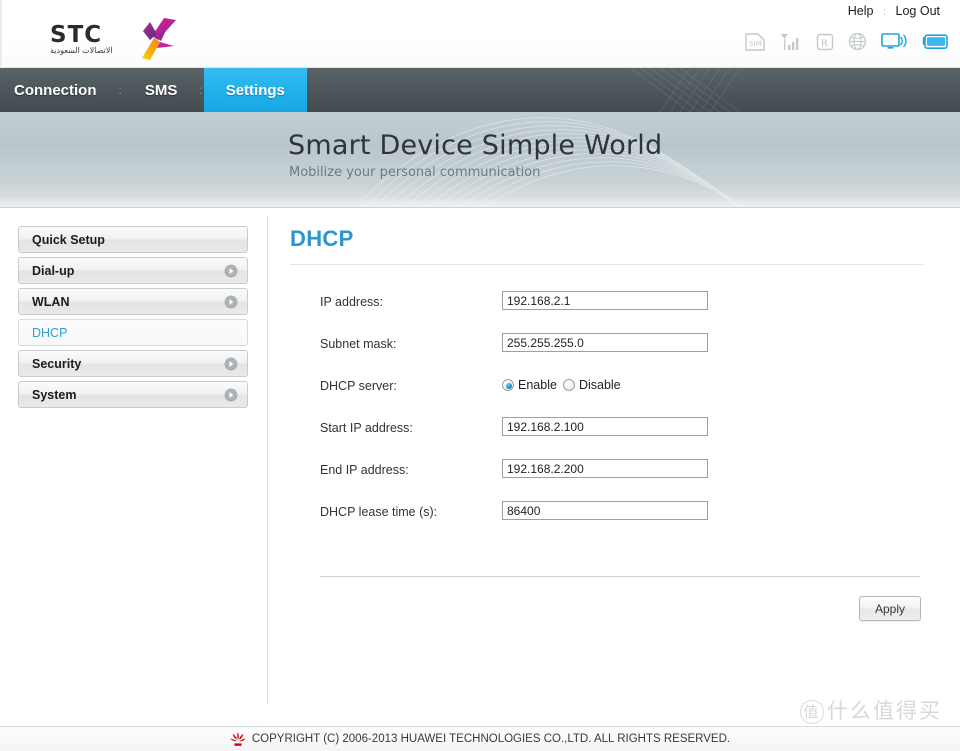 This screenshot has width=960, height=751. What do you see at coordinates (790, 41) in the screenshot?
I see `signal-icon` at bounding box center [790, 41].